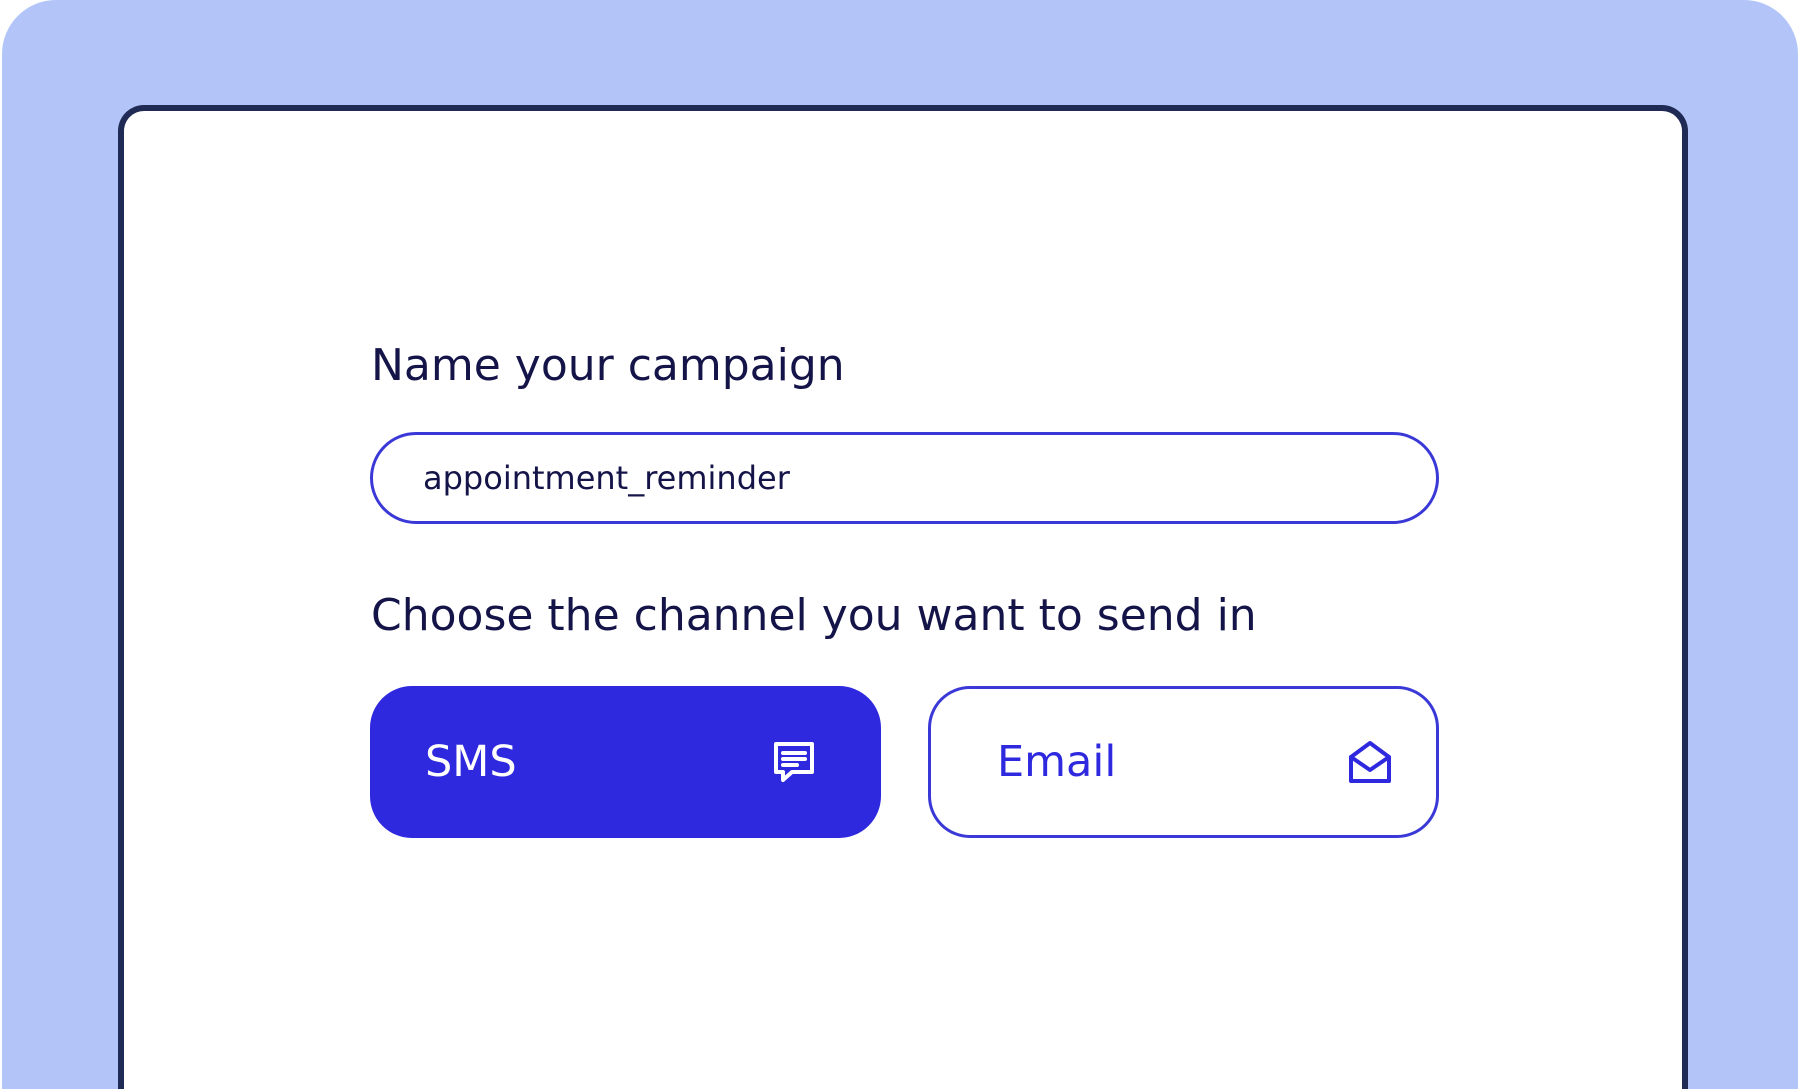 This screenshot has height=1089, width=1800. What do you see at coordinates (608, 365) in the screenshot?
I see `campaign-name-heading: Name your campaign` at bounding box center [608, 365].